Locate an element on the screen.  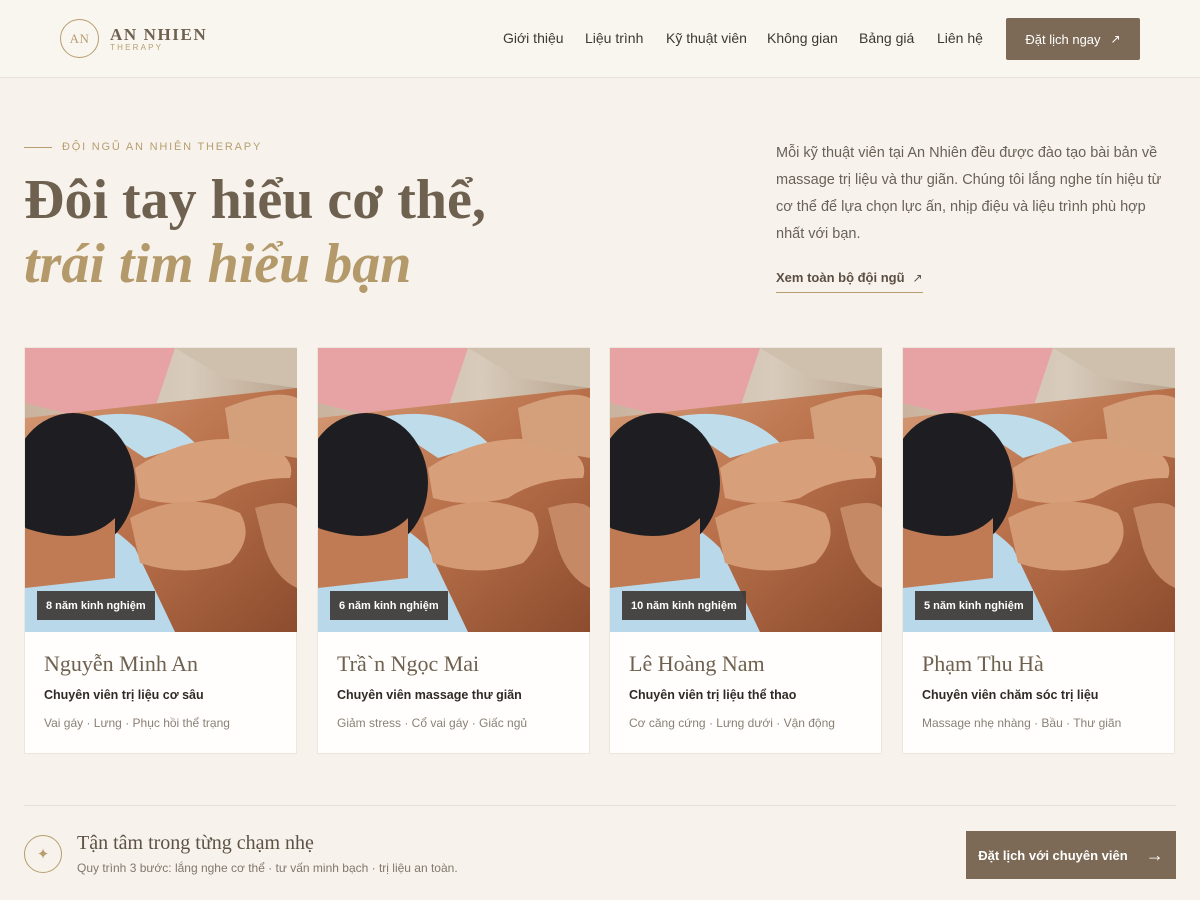
nav-item-lien-he: Liên hệ is located at coordinates (960, 38).